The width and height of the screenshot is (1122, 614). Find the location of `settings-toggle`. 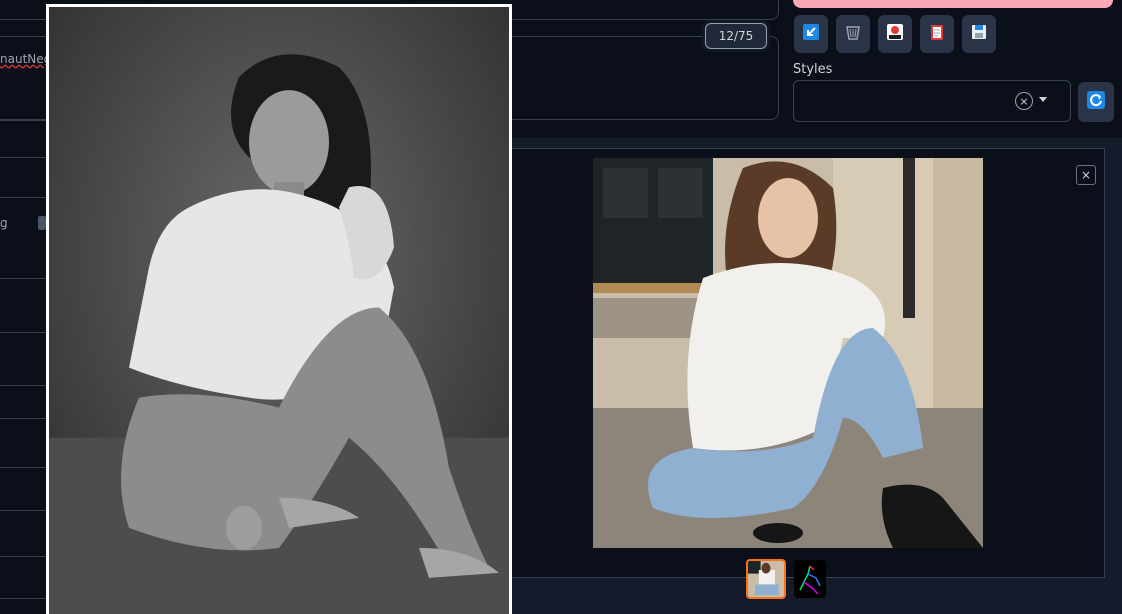

settings-toggle is located at coordinates (42, 223).